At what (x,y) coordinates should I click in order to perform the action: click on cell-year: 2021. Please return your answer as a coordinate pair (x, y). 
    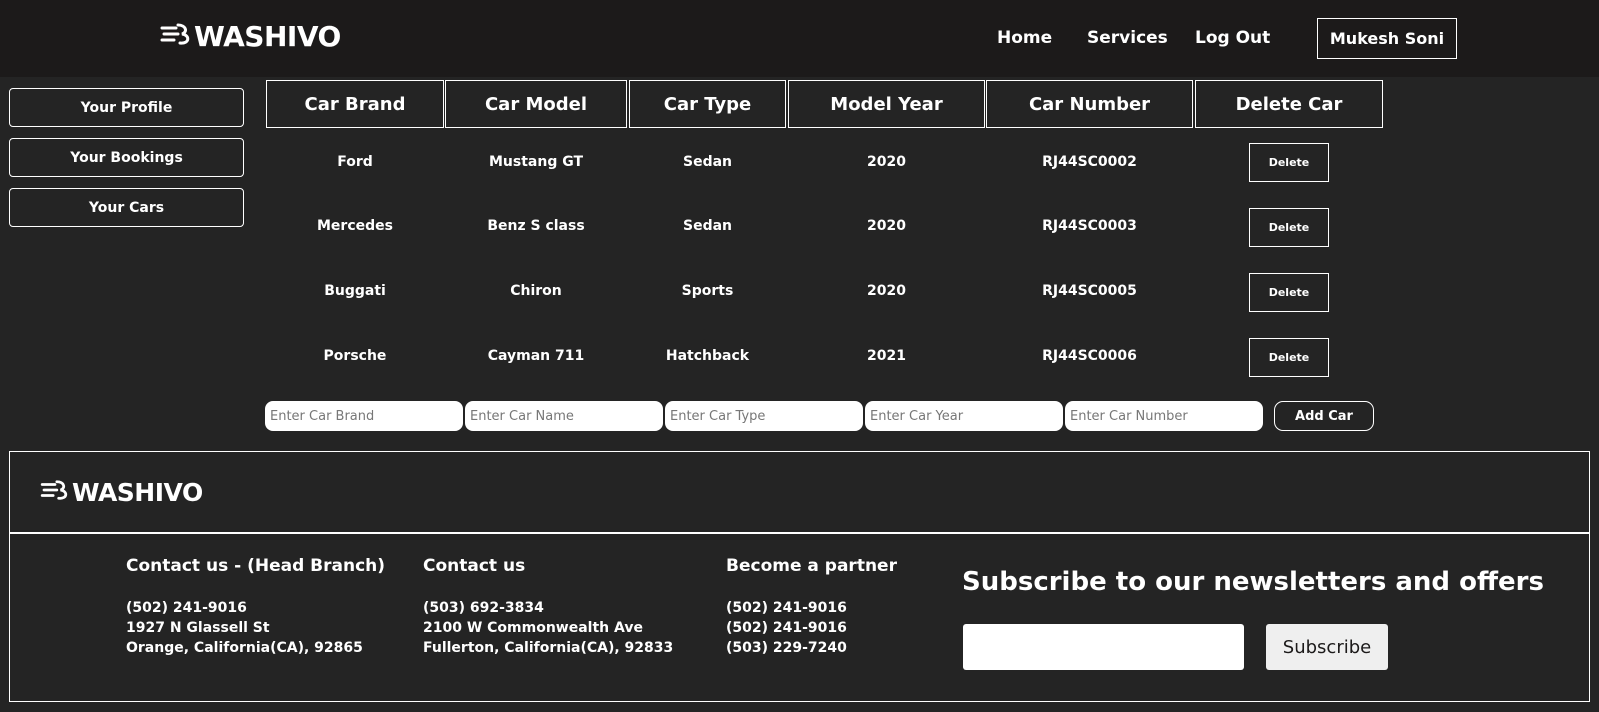
    Looking at the image, I should click on (886, 356).